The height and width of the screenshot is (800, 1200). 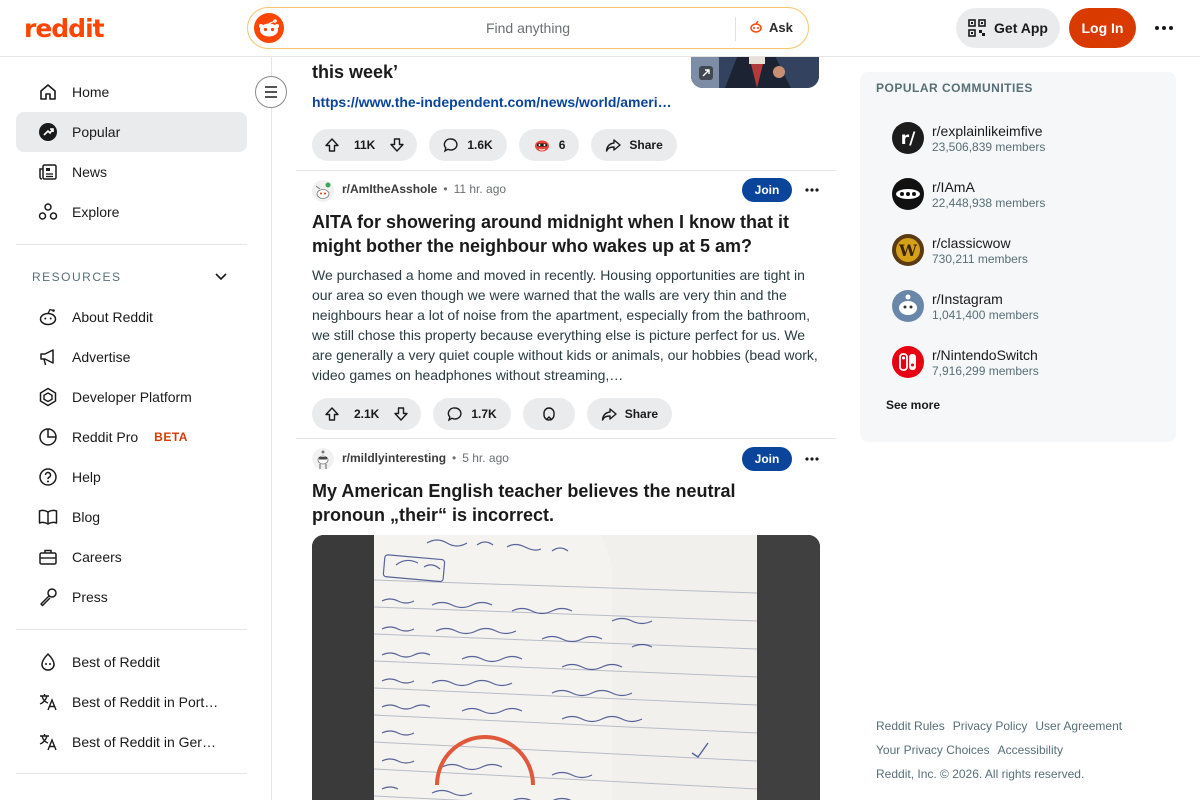 I want to click on developer-icon, so click(x=48, y=397).